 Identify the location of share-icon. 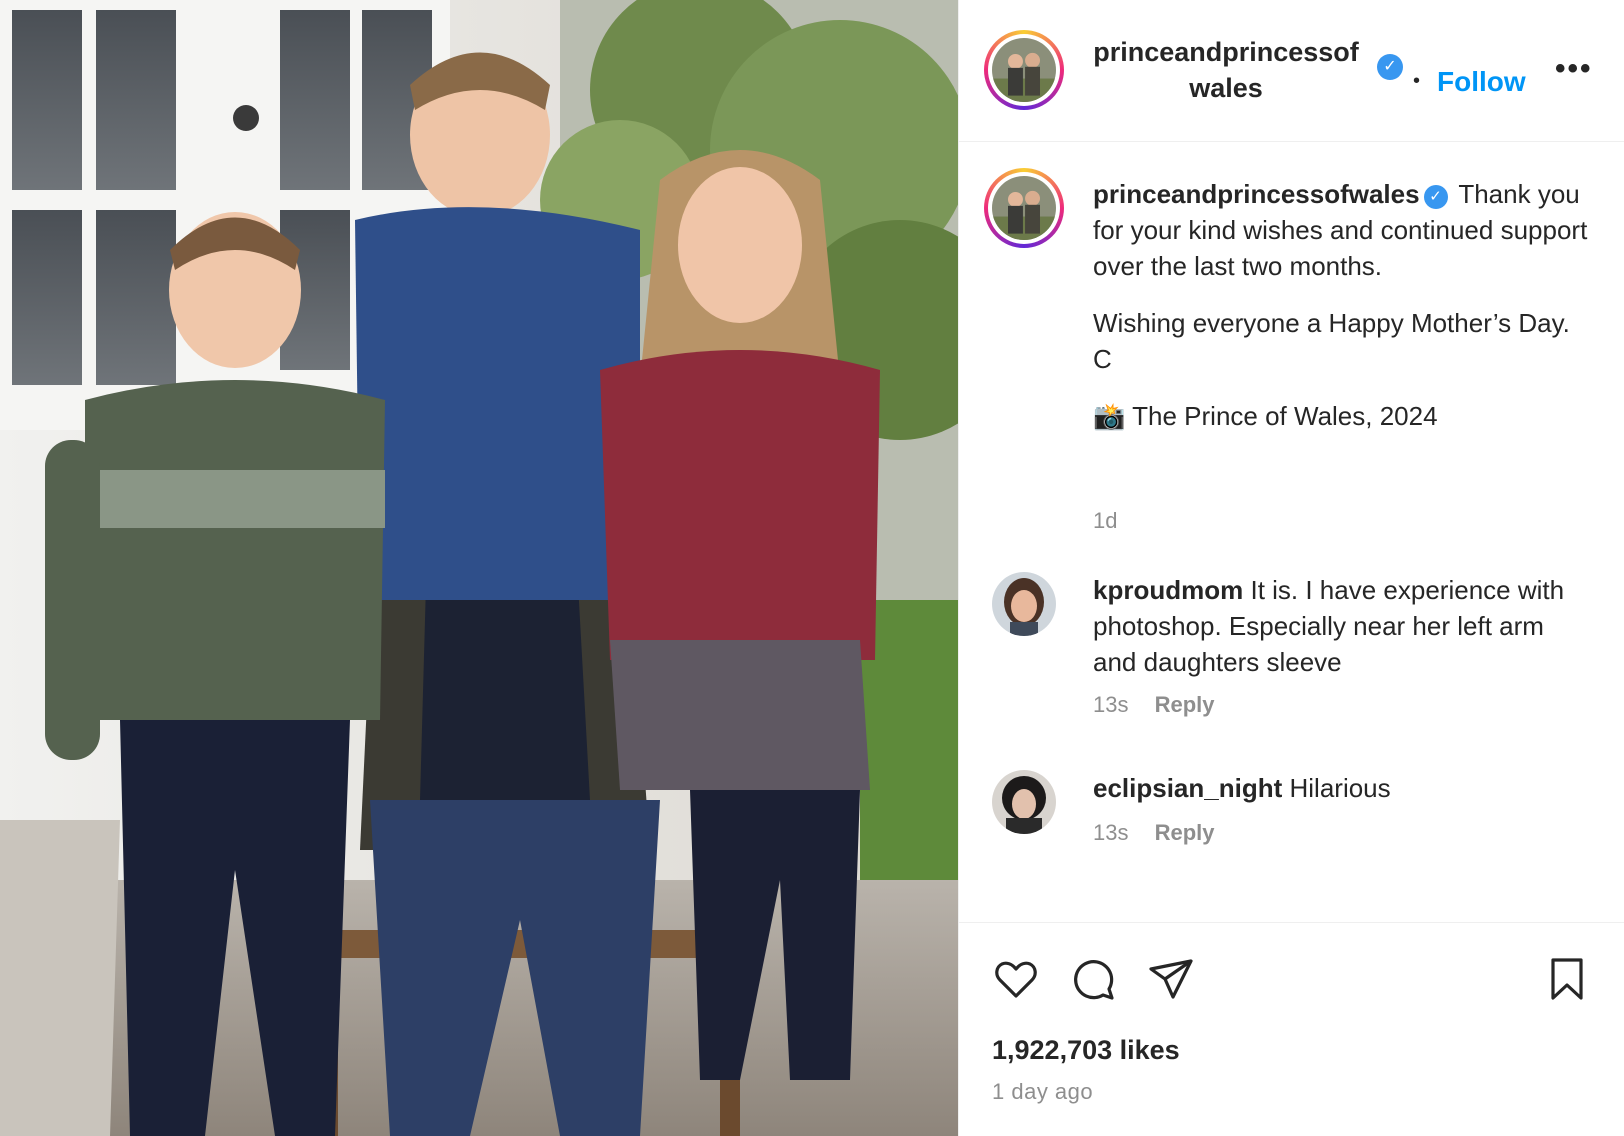
(1171, 979).